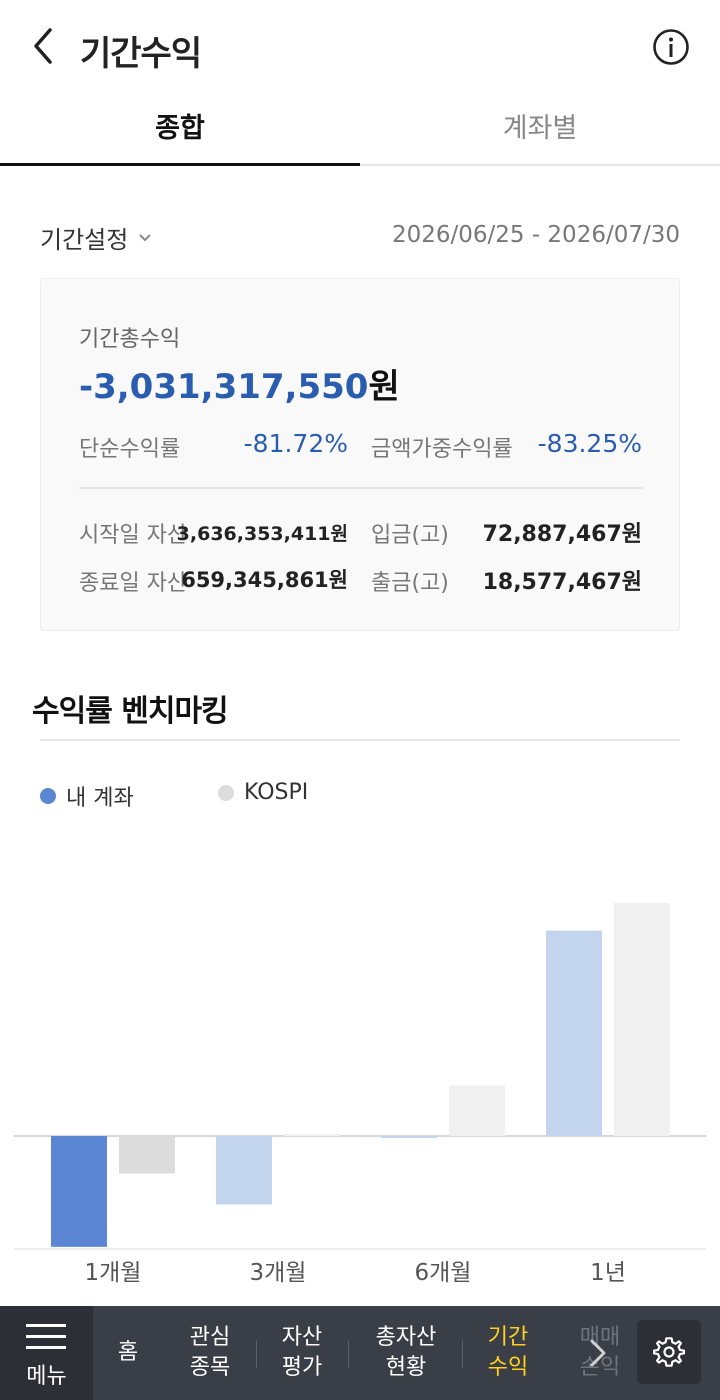  I want to click on gear-icon, so click(669, 1352).